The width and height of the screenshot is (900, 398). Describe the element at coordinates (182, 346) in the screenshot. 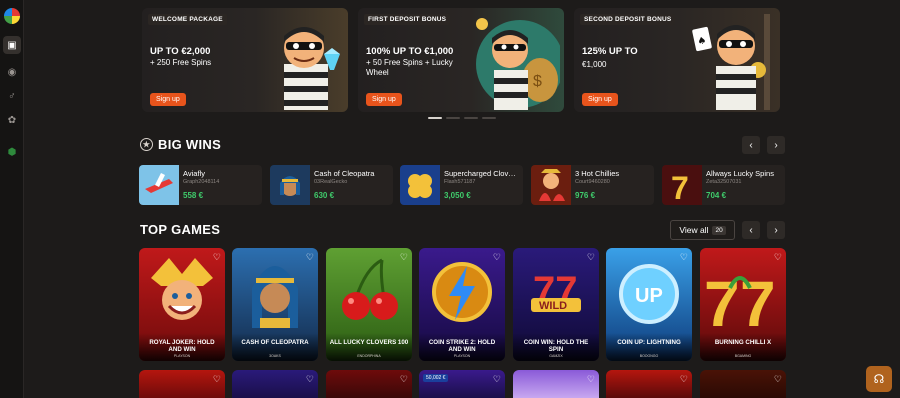

I see `game-name: ROYAL JOKER: HOLD AND WIN` at that location.